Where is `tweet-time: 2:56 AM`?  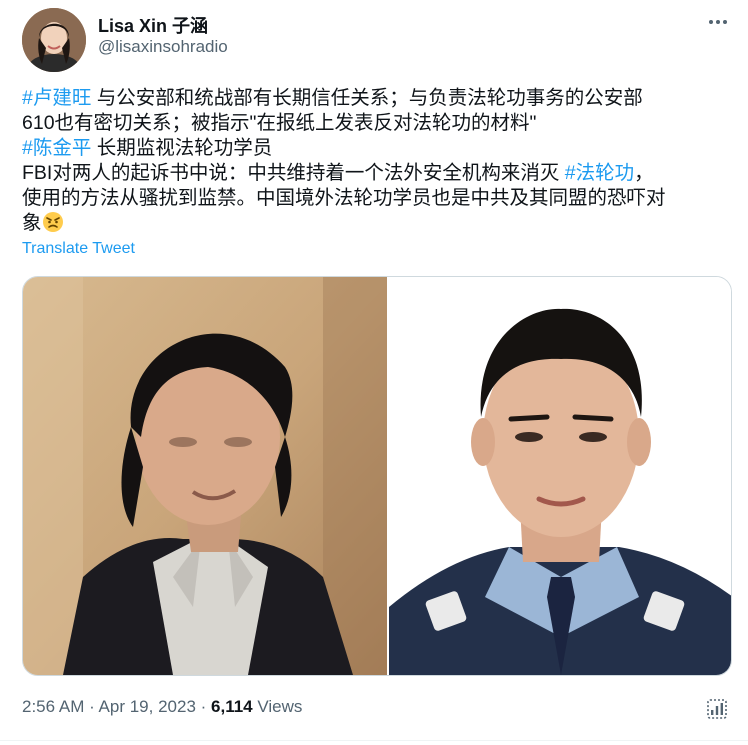
tweet-time: 2:56 AM is located at coordinates (53, 706).